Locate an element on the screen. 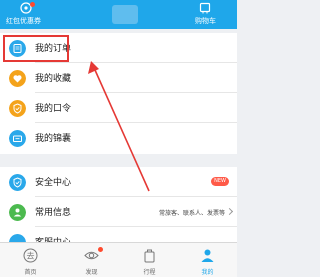  svg-text: 去 is located at coordinates (31, 256).